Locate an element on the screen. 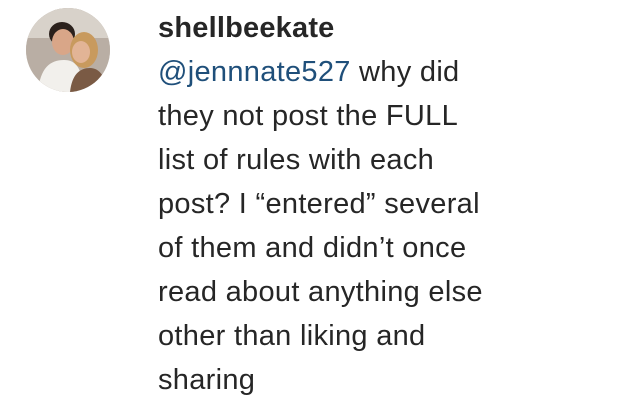 This screenshot has height=404, width=620. comment-line: @jennnate527 why did is located at coordinates (383, 72).